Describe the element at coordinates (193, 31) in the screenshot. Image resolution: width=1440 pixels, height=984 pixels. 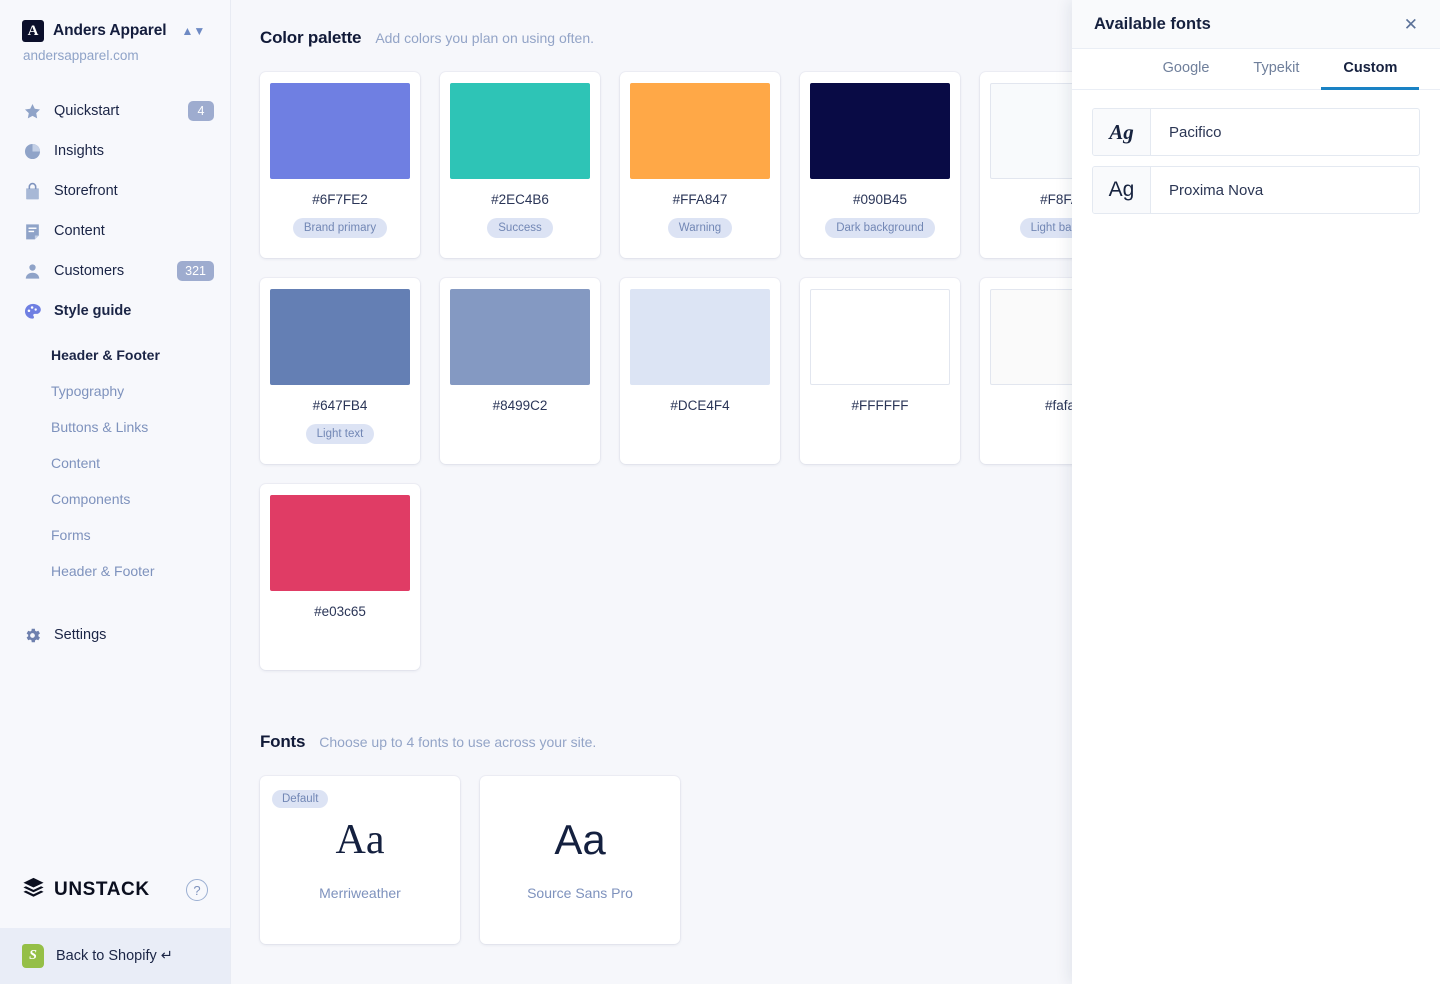
I see `chevron-updown-icon: ▲▼` at that location.